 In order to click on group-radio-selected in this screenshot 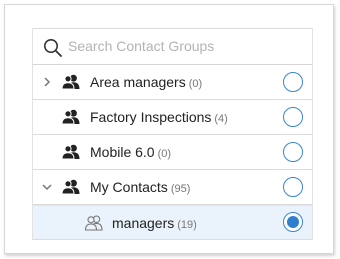, I will do `click(293, 222)`.